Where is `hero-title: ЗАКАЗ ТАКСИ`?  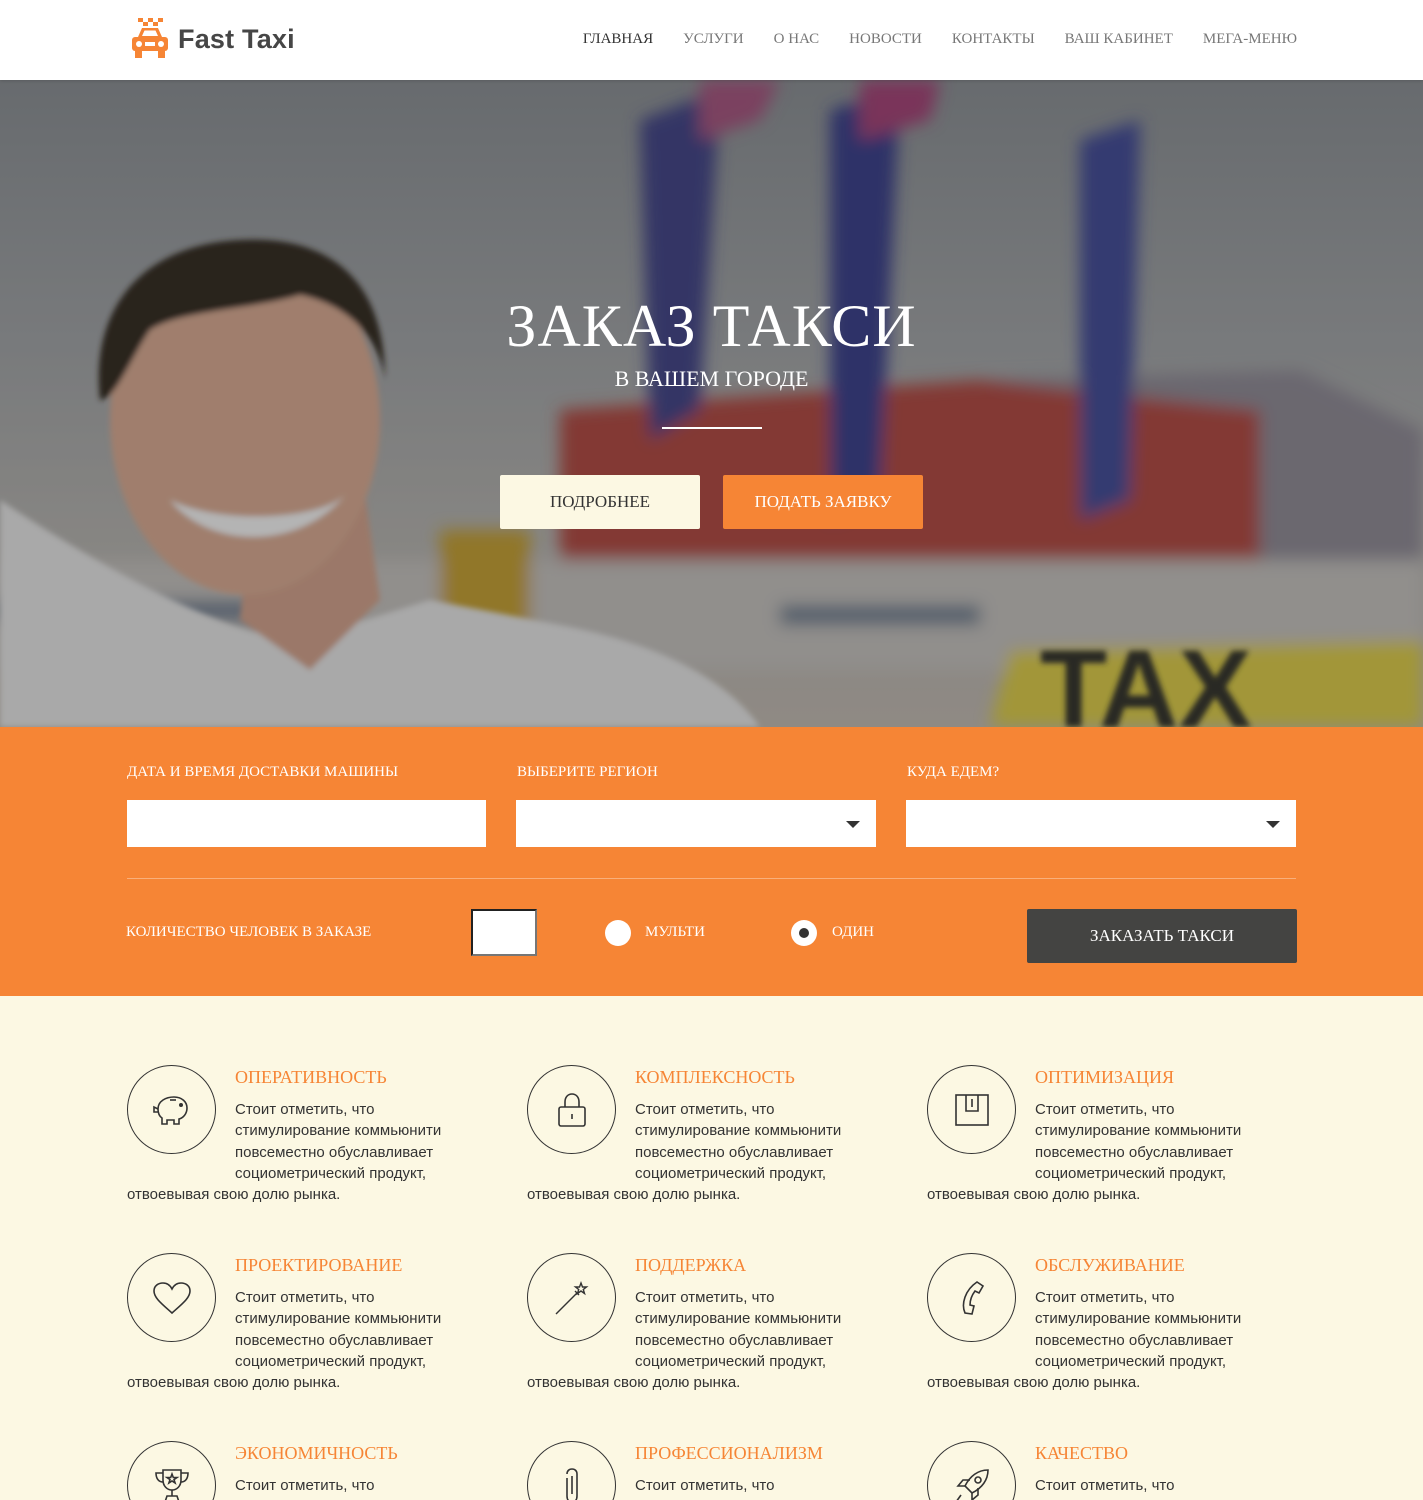 hero-title: ЗАКАЗ ТАКСИ is located at coordinates (711, 326).